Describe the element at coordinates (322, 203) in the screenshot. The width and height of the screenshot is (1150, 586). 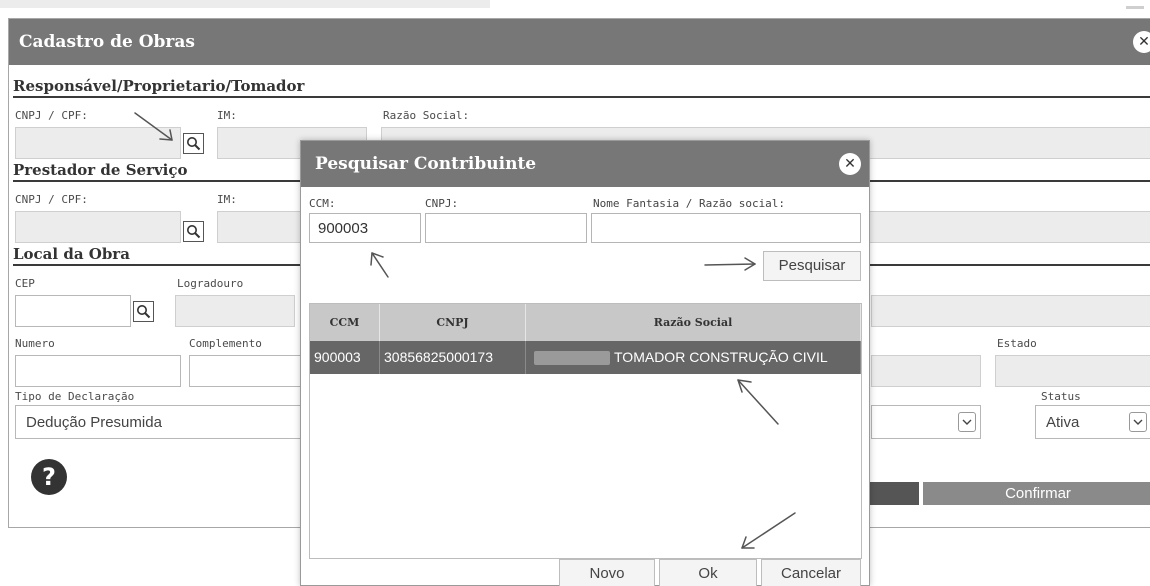
I see `ccm-label: CCM:` at that location.